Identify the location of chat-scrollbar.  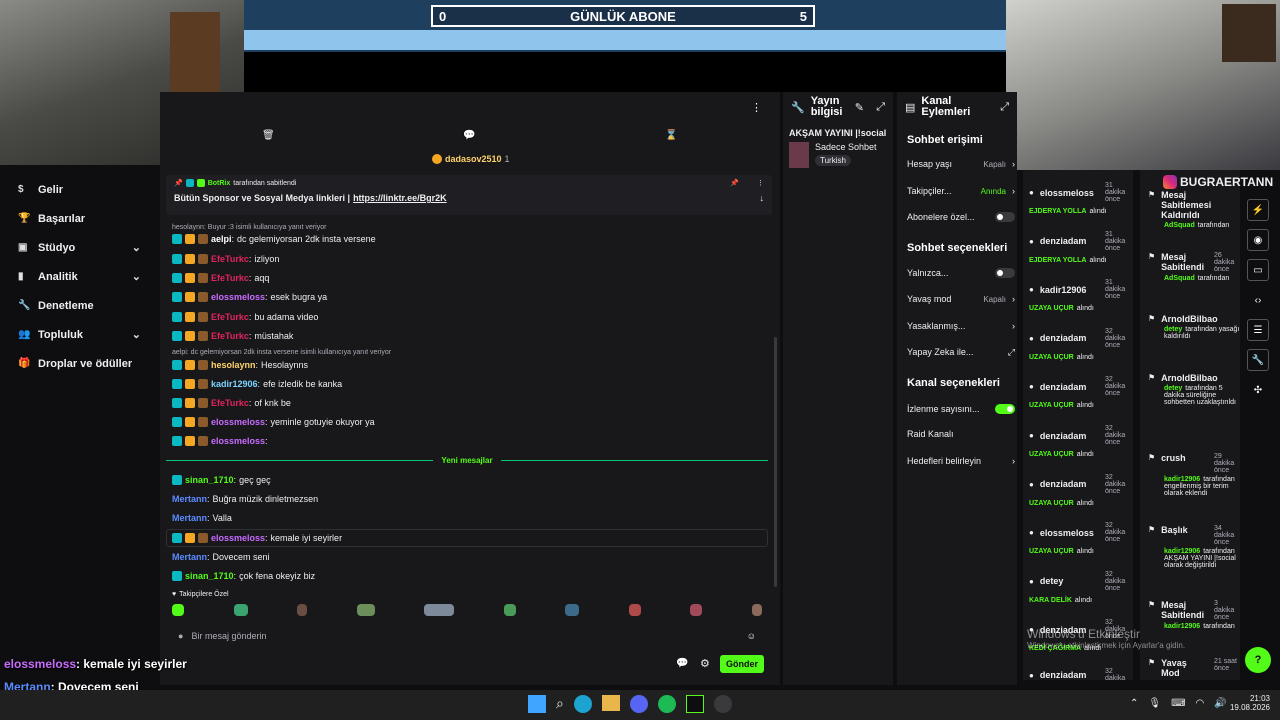
(775, 462).